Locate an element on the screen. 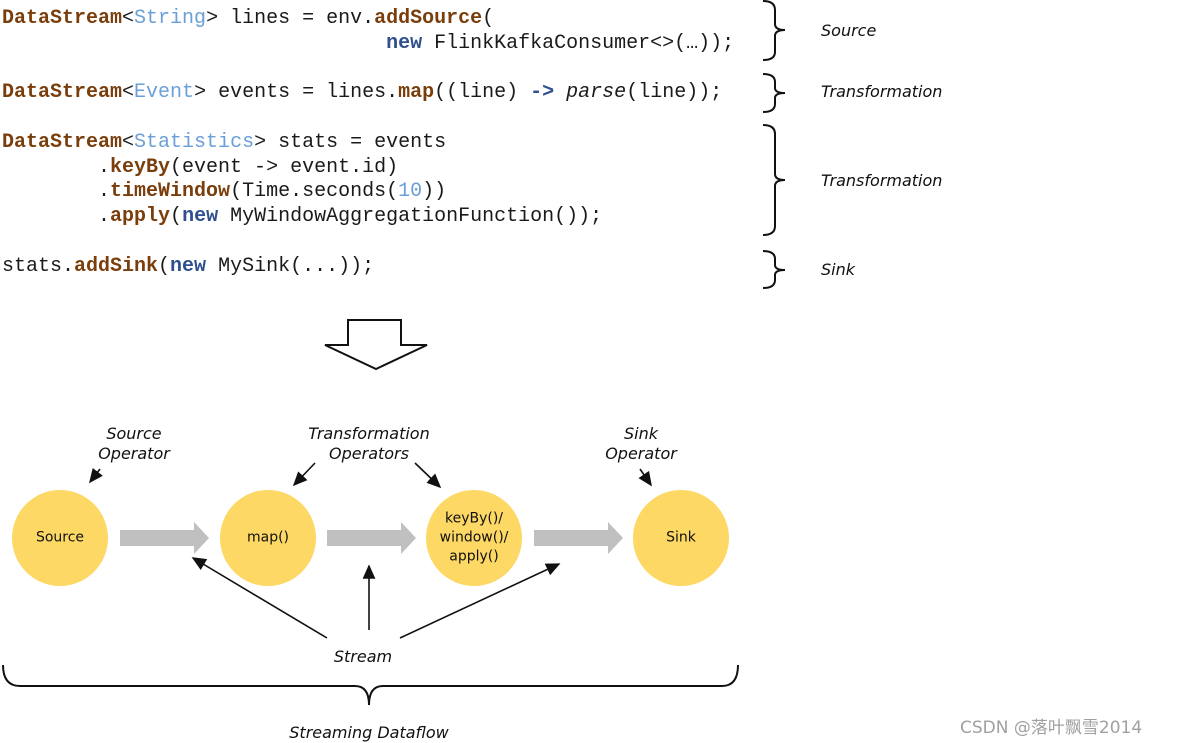 This screenshot has width=1177, height=743. node-label: map() is located at coordinates (268, 537).